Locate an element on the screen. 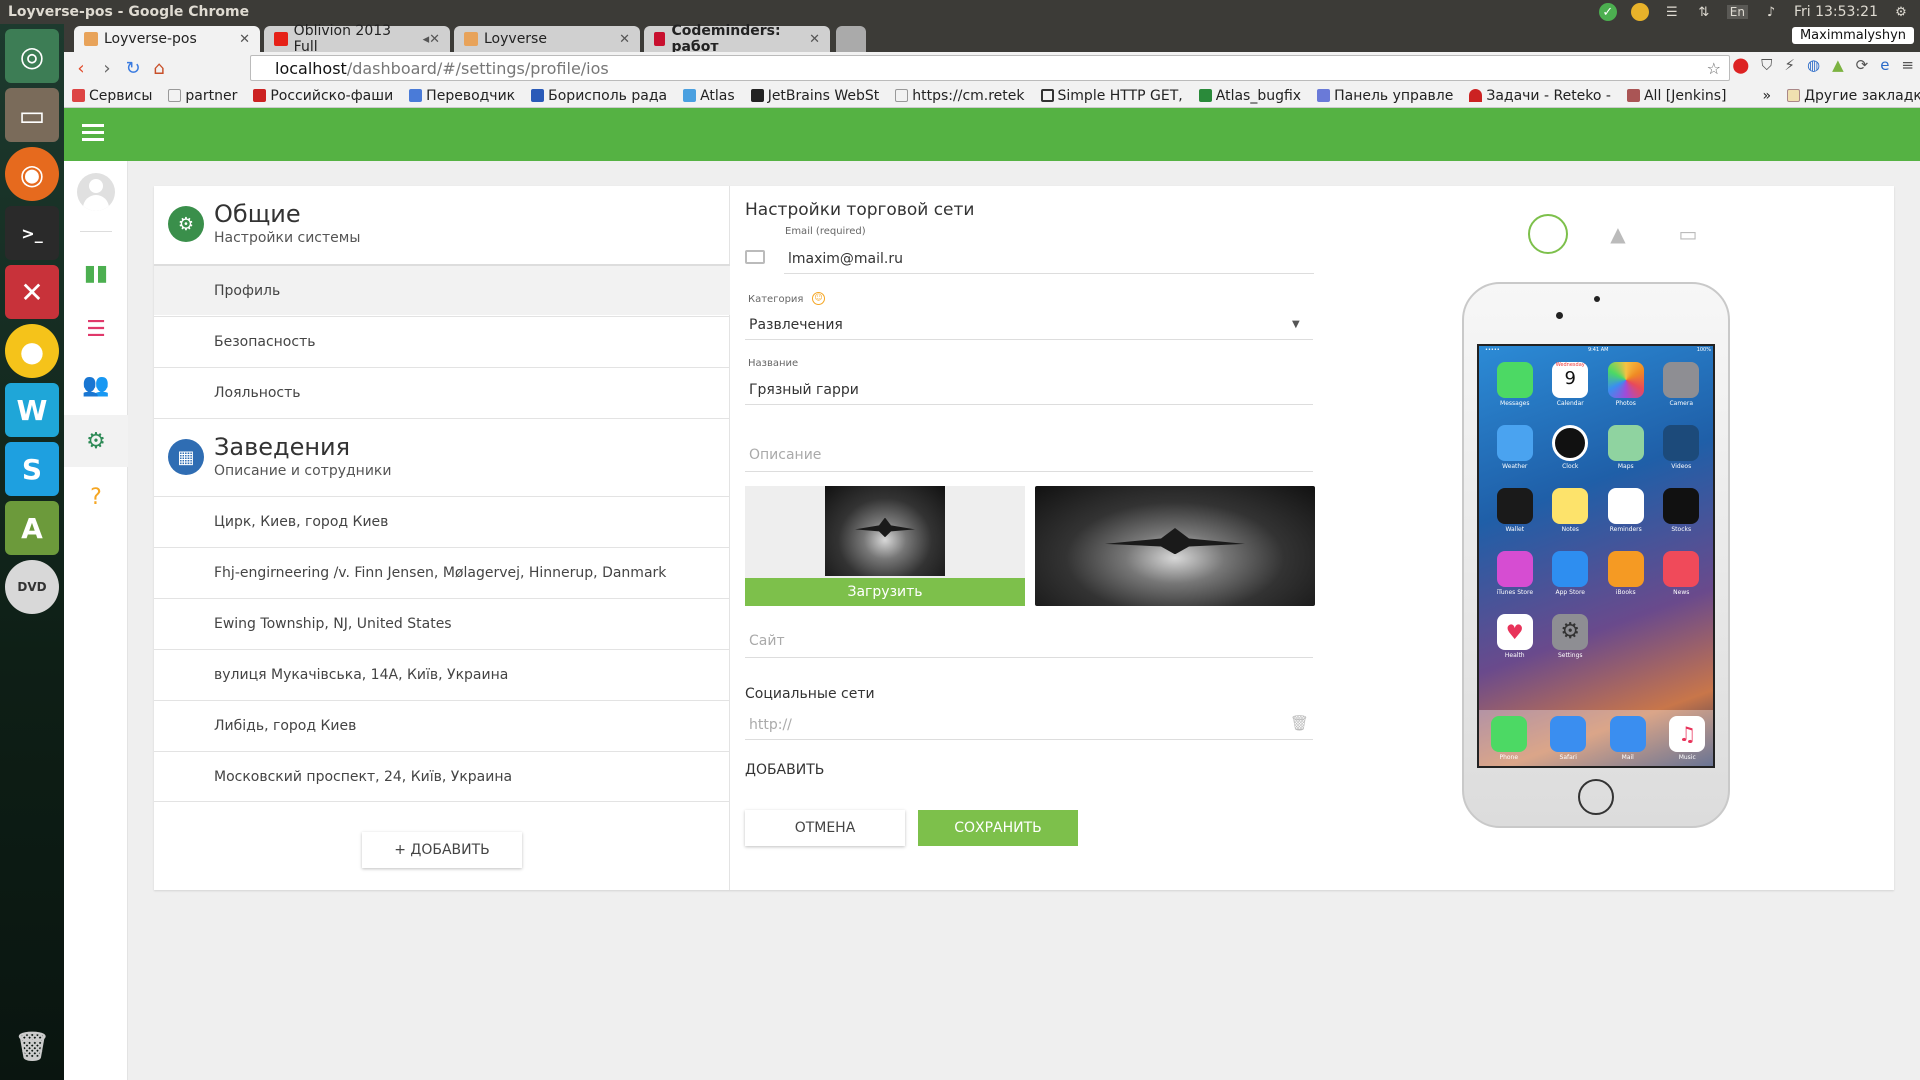  firefox-icon: ◉ is located at coordinates (32, 174).